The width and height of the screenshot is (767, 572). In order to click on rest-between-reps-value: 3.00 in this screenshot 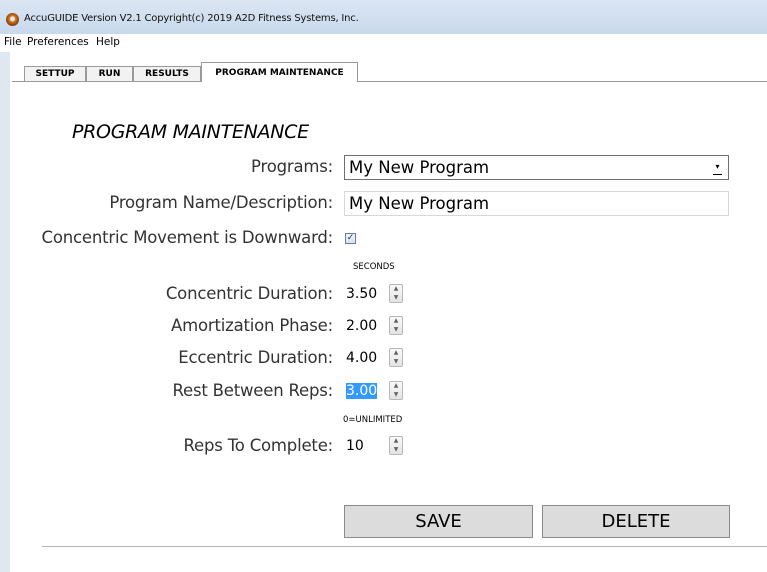, I will do `click(362, 391)`.